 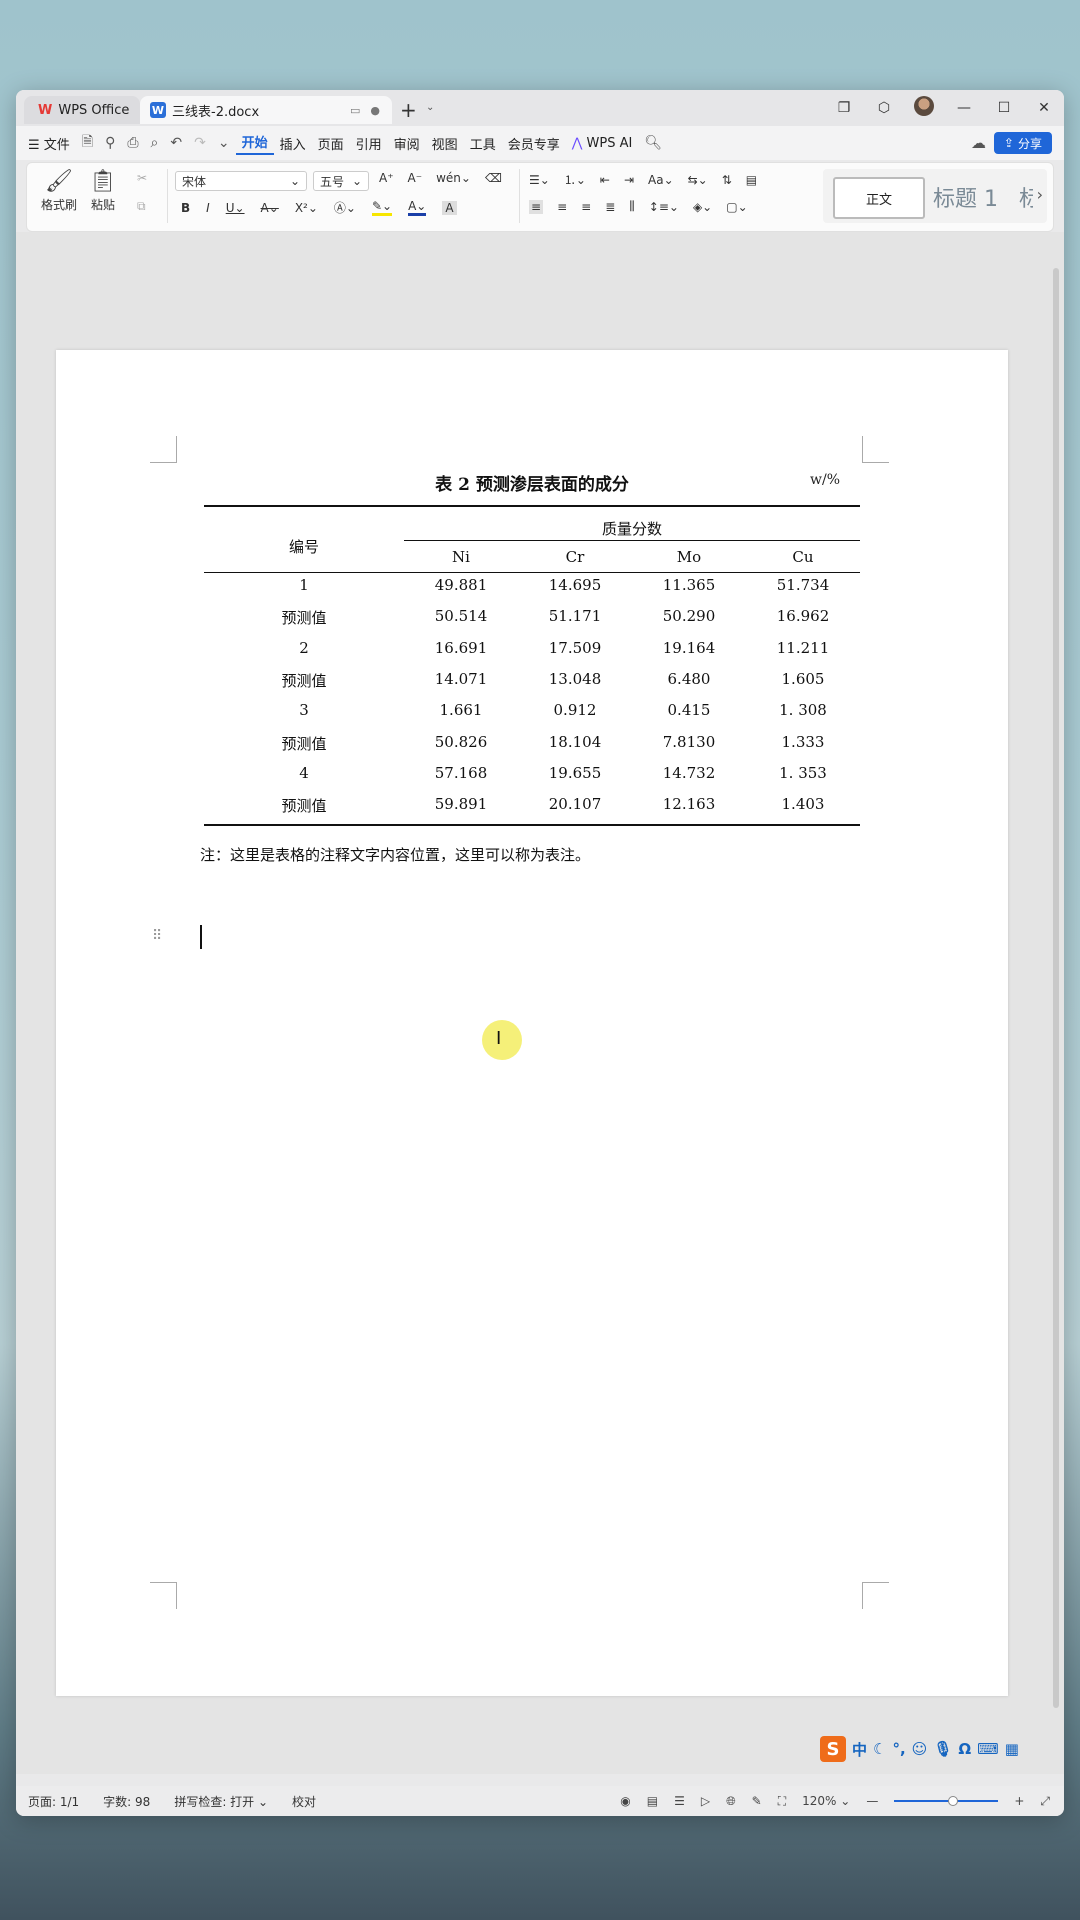 I want to click on format-painter-button: 🖌︎ 格式刷, so click(x=59, y=191).